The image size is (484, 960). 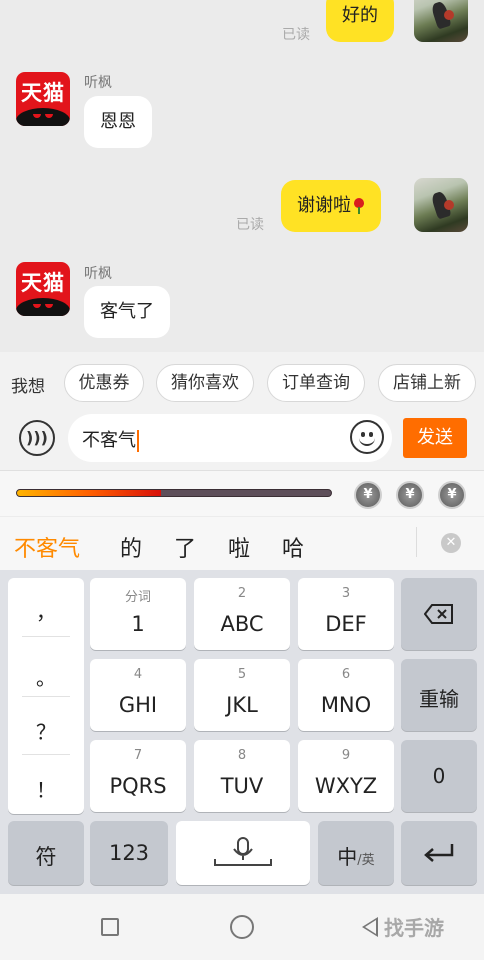 I want to click on home-icon, so click(x=242, y=927).